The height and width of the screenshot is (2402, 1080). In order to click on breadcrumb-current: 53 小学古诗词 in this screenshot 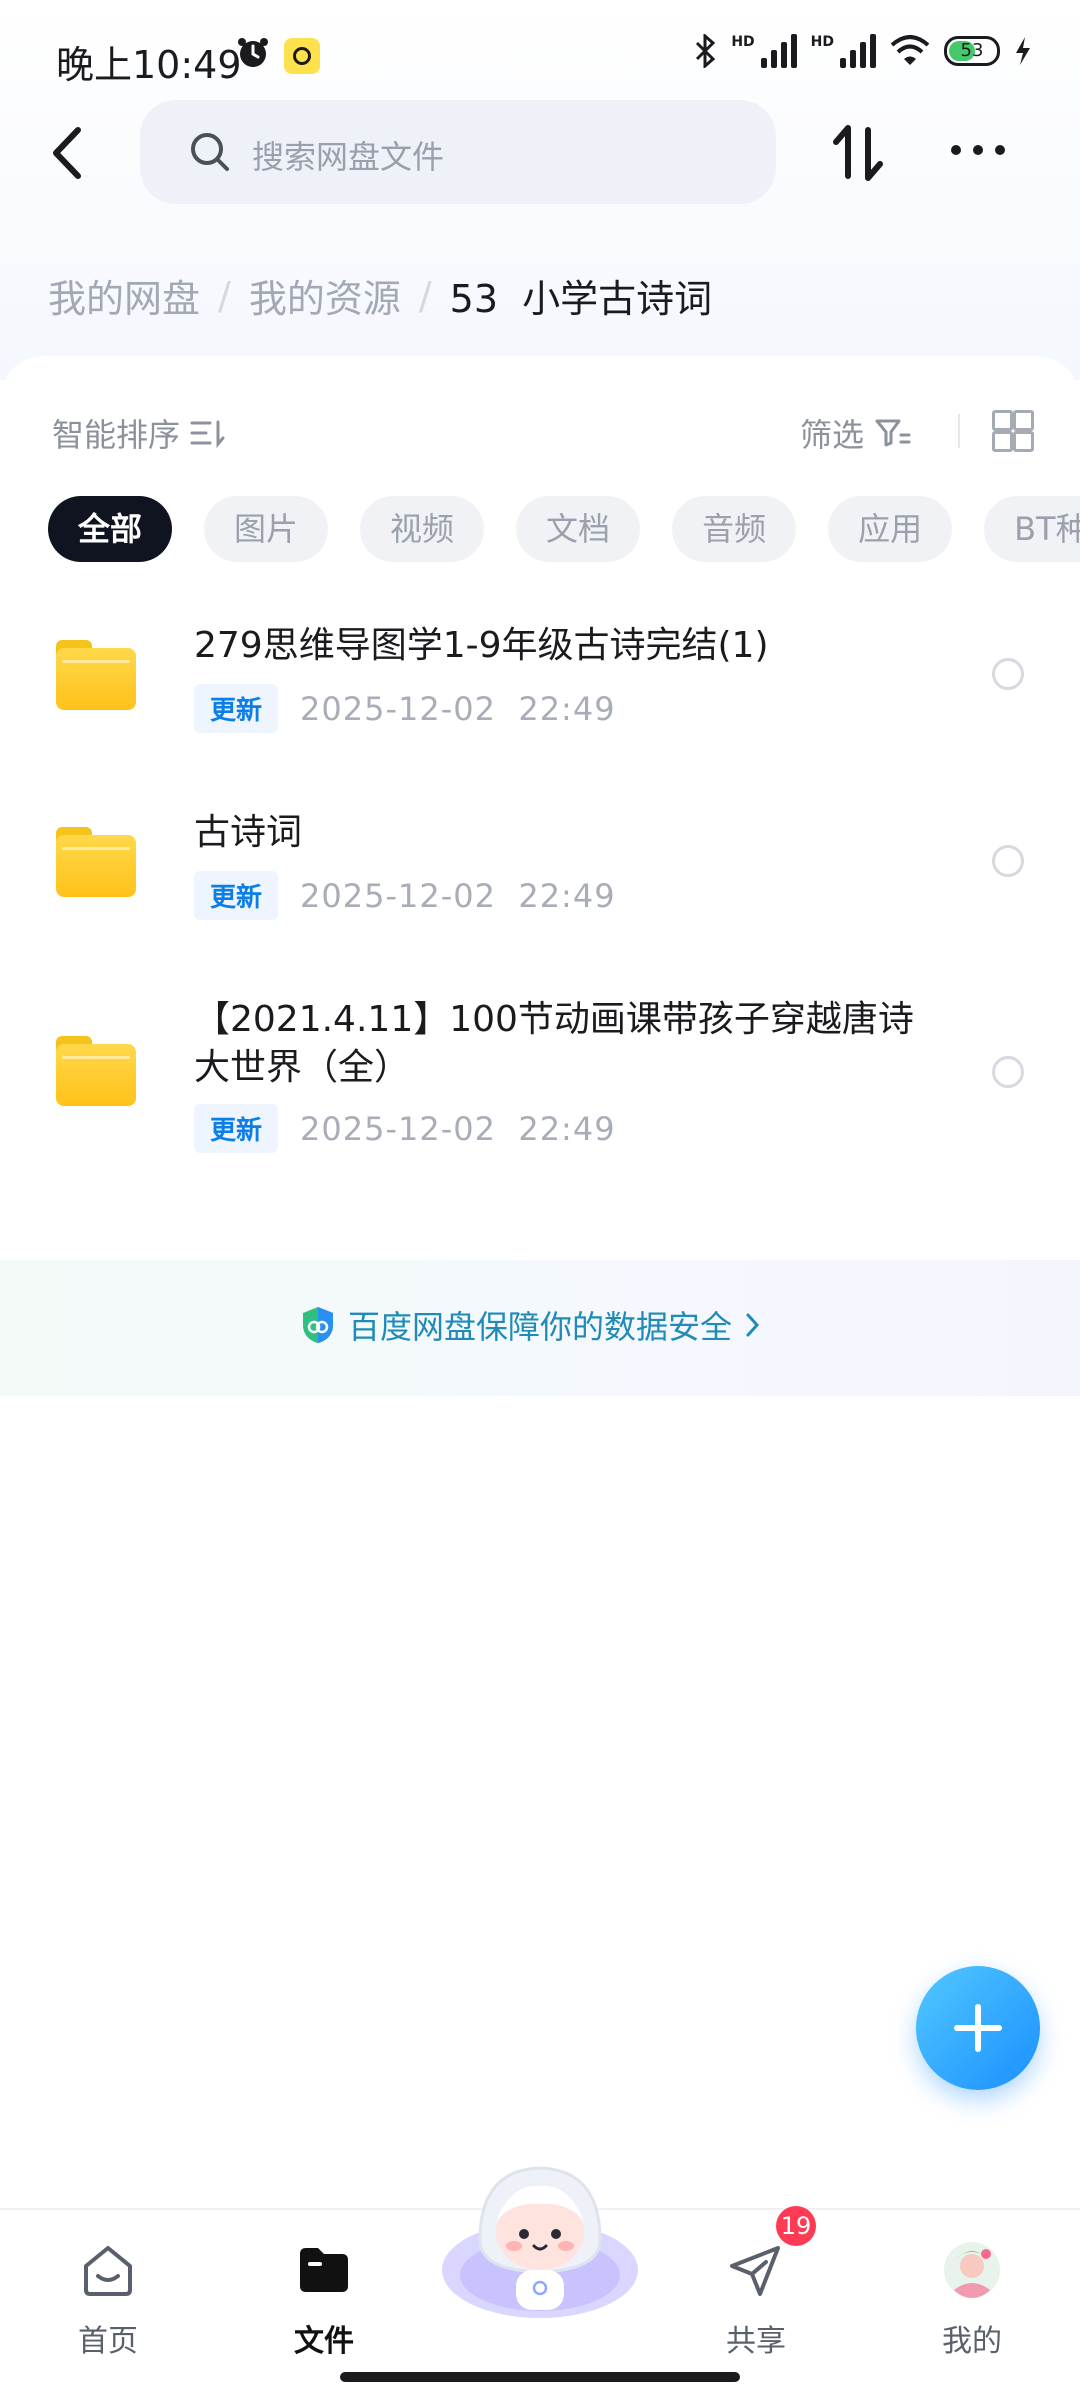, I will do `click(581, 299)`.